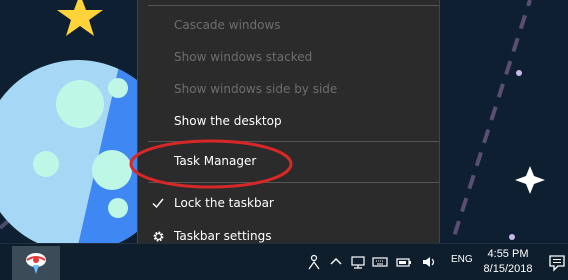  I want to click on taskbar-app-button, so click(36, 263).